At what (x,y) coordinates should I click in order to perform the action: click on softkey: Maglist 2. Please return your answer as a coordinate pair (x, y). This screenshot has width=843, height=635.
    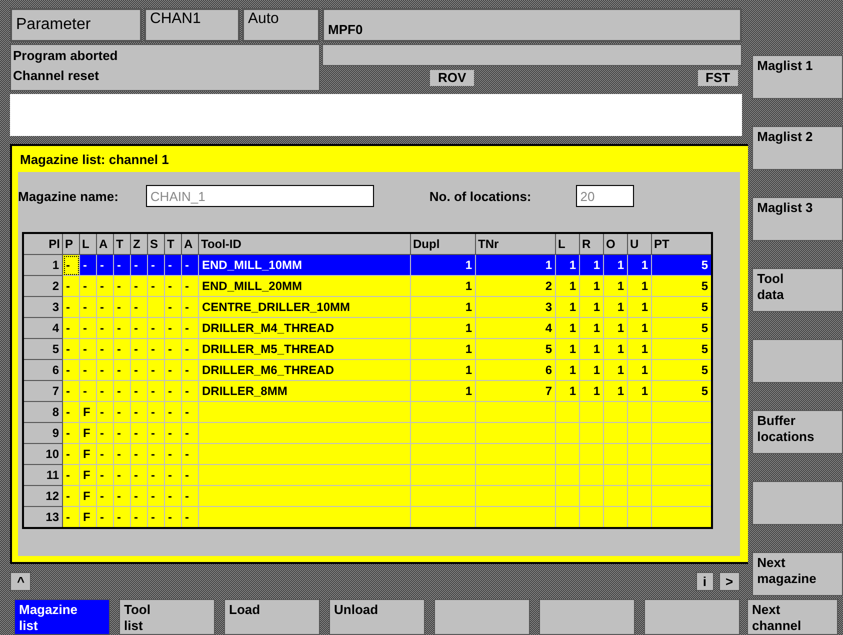
    Looking at the image, I should click on (797, 148).